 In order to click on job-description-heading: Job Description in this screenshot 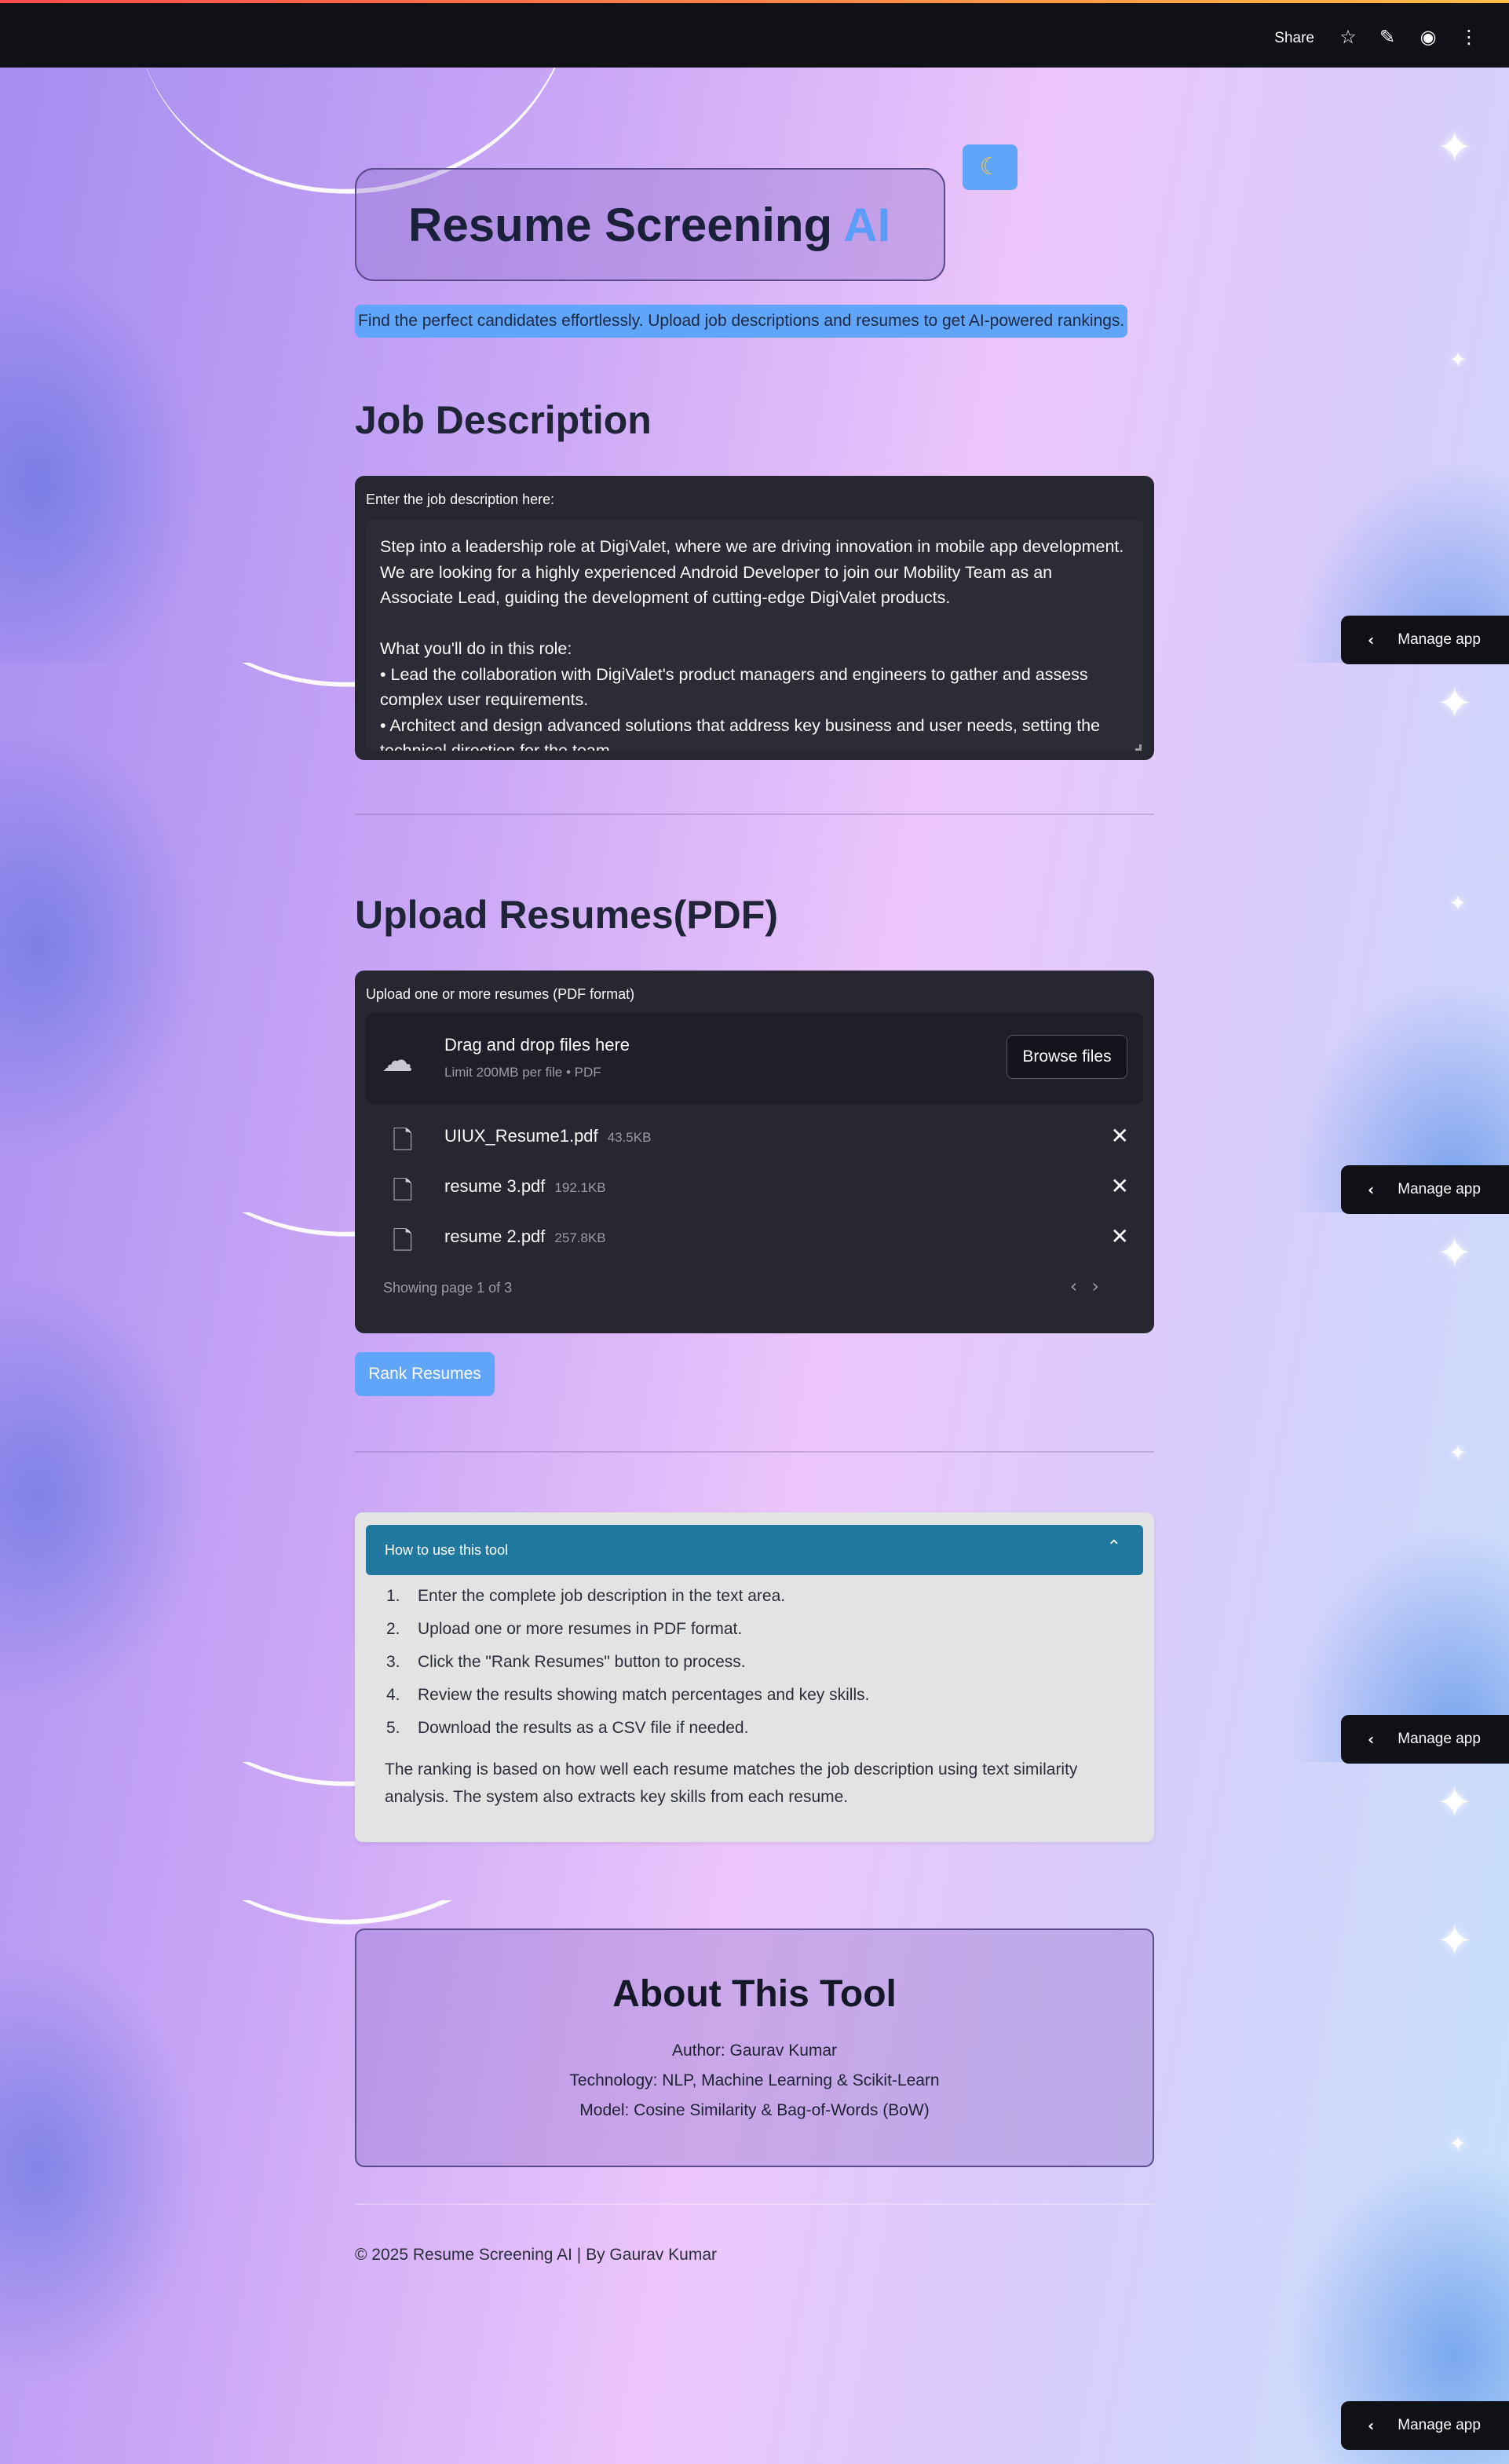, I will do `click(503, 420)`.